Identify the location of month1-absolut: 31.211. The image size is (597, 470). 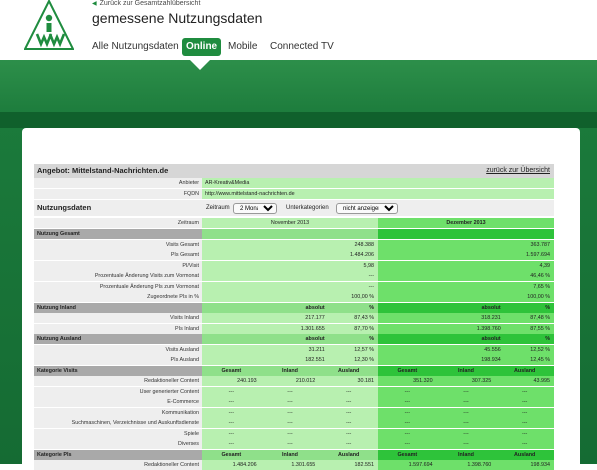
(265, 349).